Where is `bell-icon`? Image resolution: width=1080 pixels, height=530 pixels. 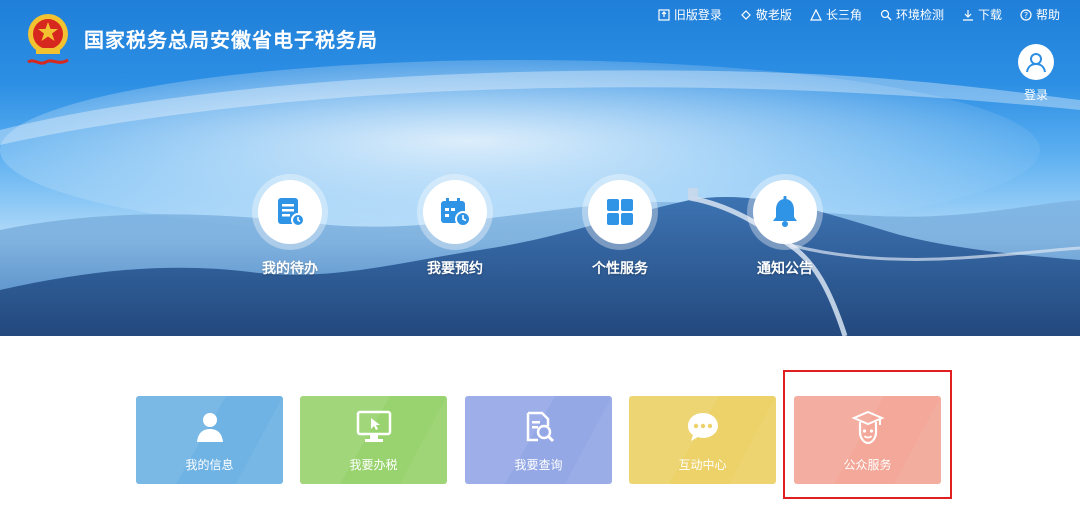
bell-icon is located at coordinates (785, 212).